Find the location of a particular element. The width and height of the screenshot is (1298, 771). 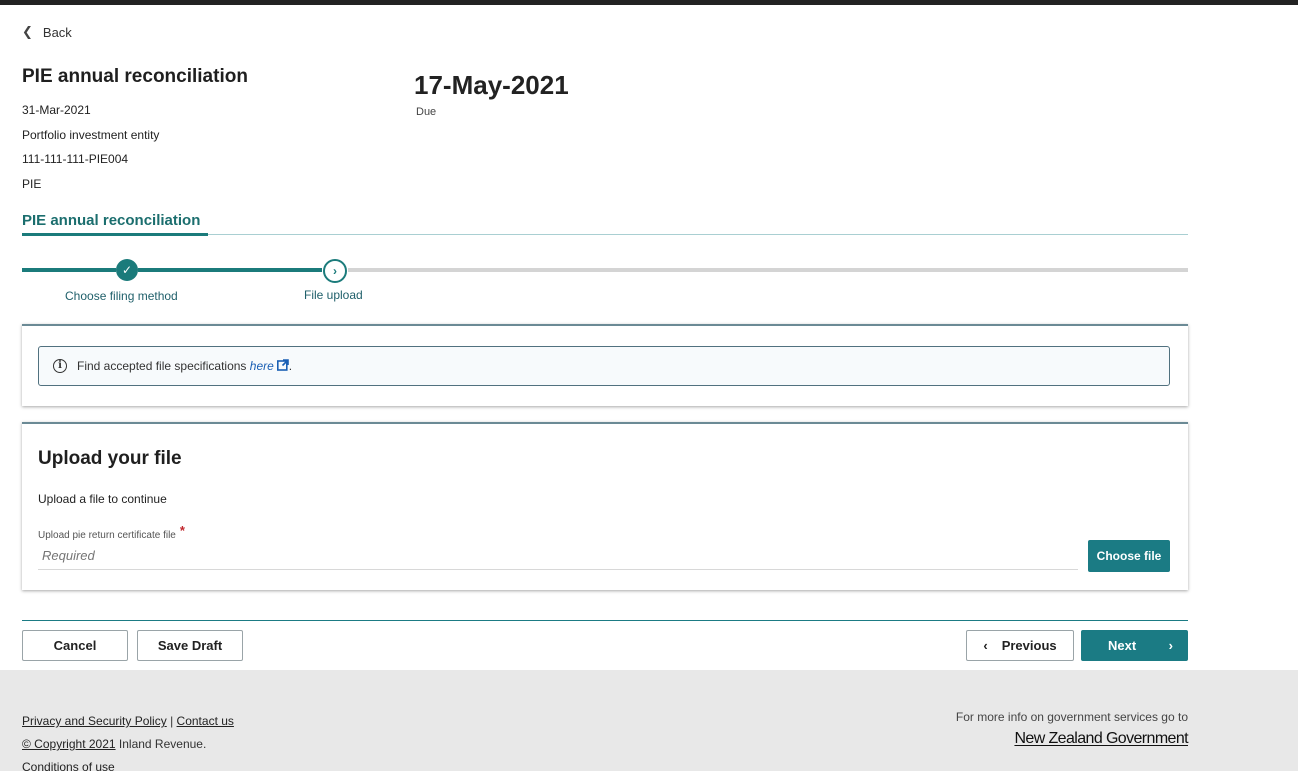

info-text: Find accepted file specifications here. is located at coordinates (185, 366).